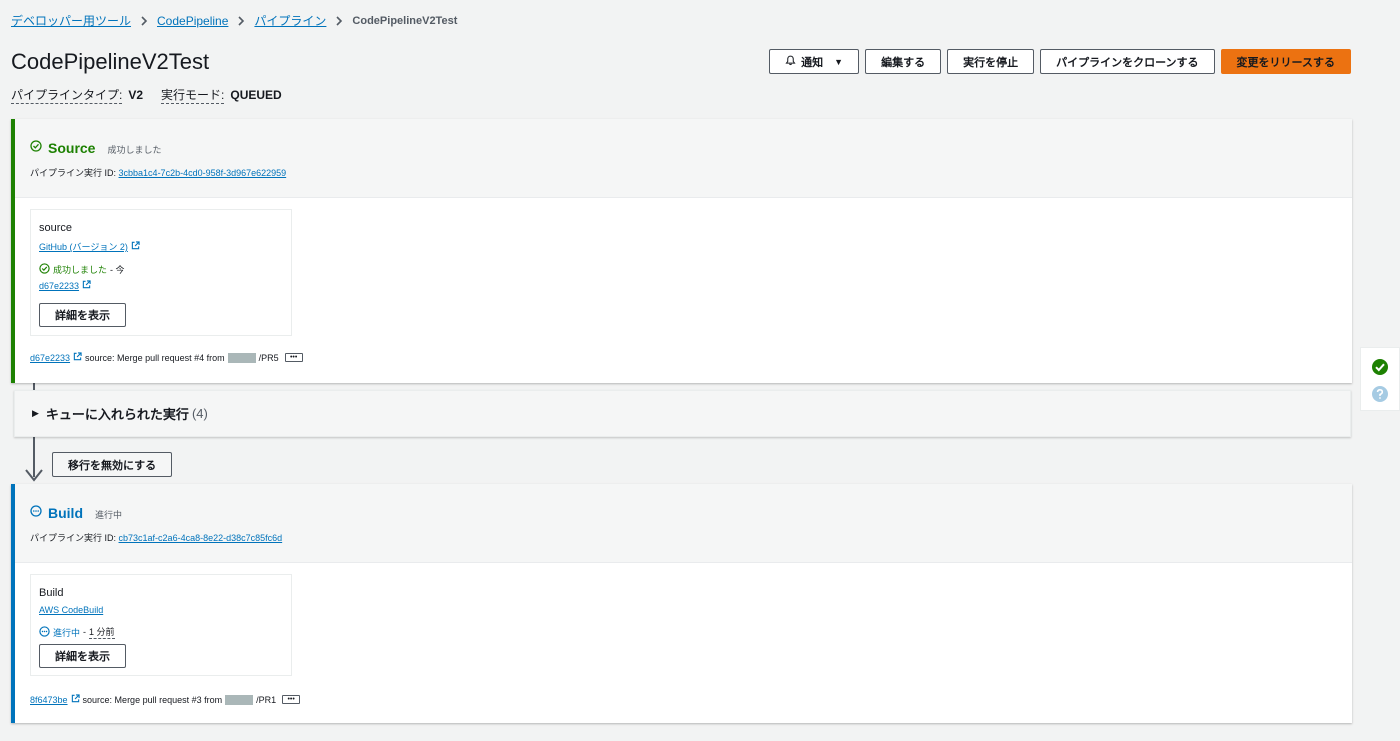  What do you see at coordinates (51, 593) in the screenshot?
I see `build-action-name: Build` at bounding box center [51, 593].